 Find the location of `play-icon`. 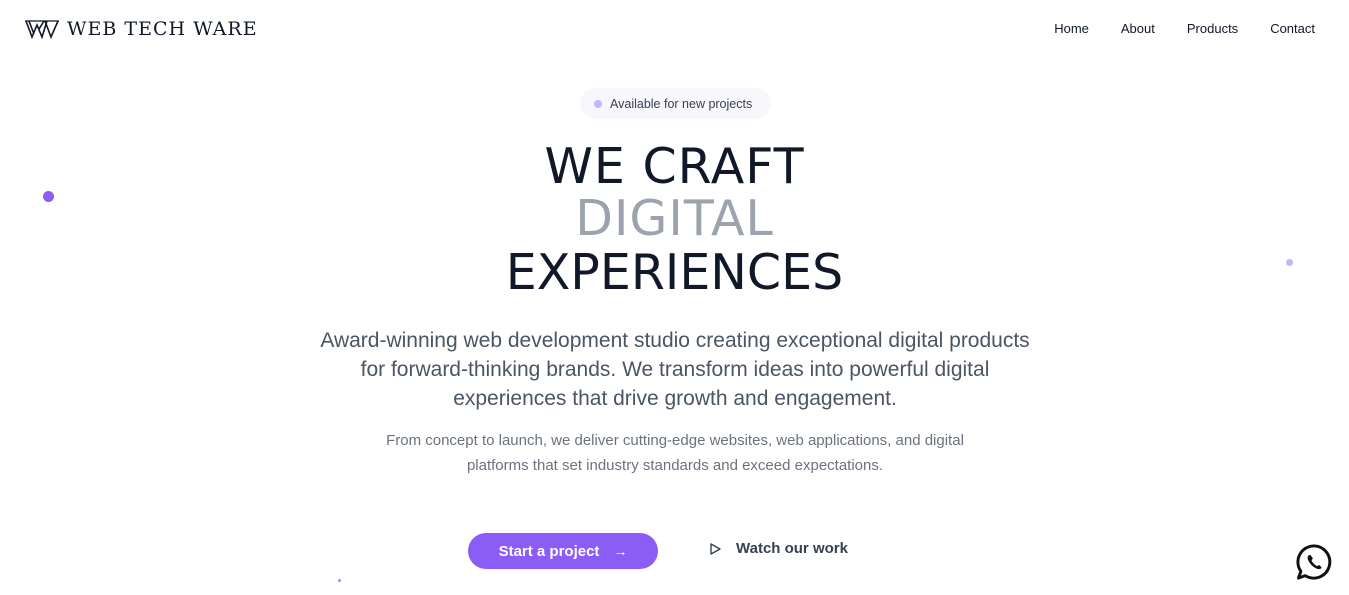

play-icon is located at coordinates (715, 548).